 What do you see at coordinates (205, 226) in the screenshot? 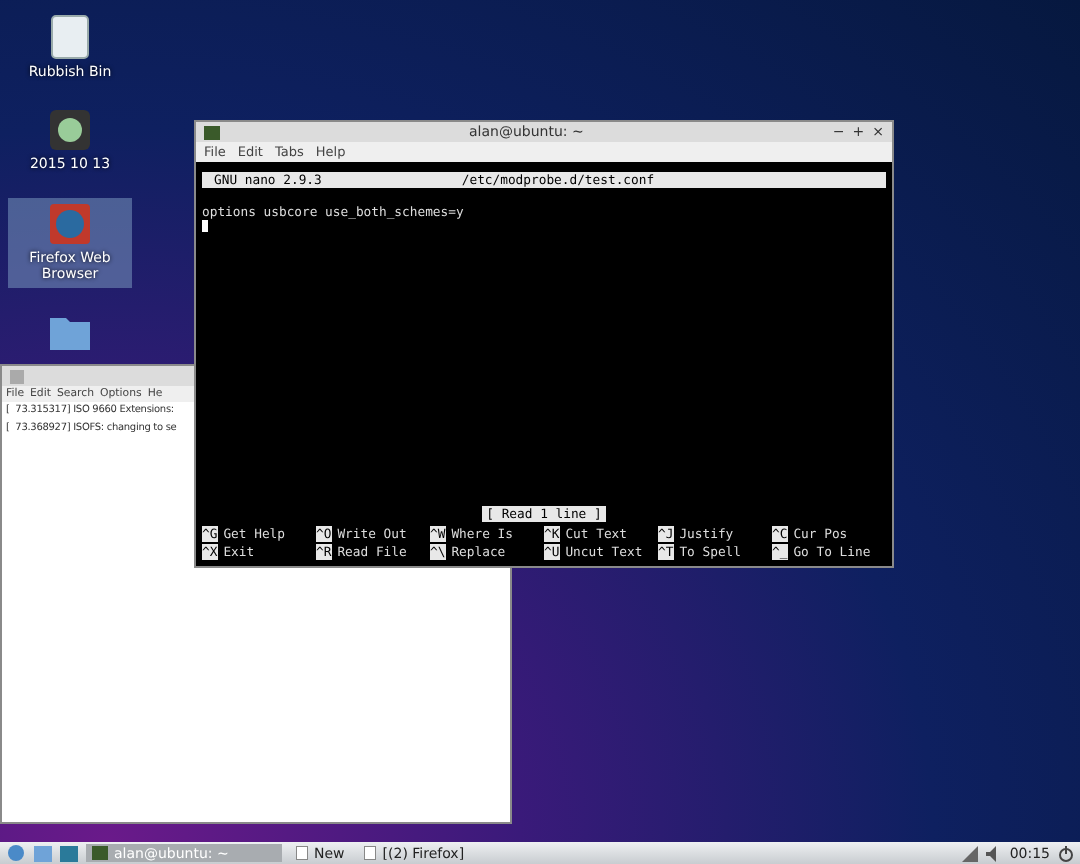
I see `text-cursor` at bounding box center [205, 226].